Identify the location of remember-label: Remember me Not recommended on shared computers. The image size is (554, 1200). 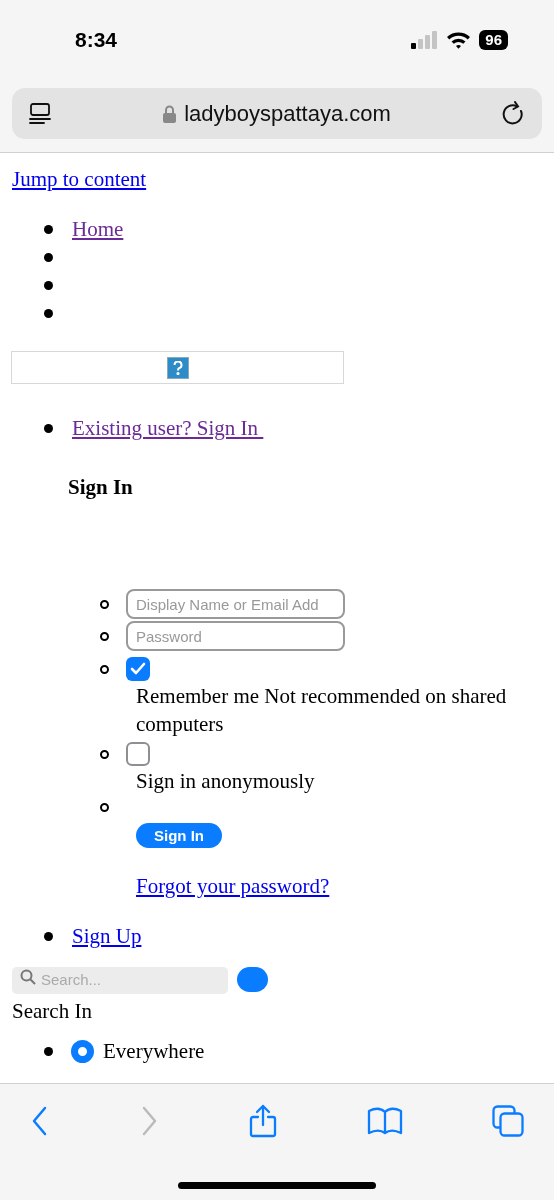
(322, 710).